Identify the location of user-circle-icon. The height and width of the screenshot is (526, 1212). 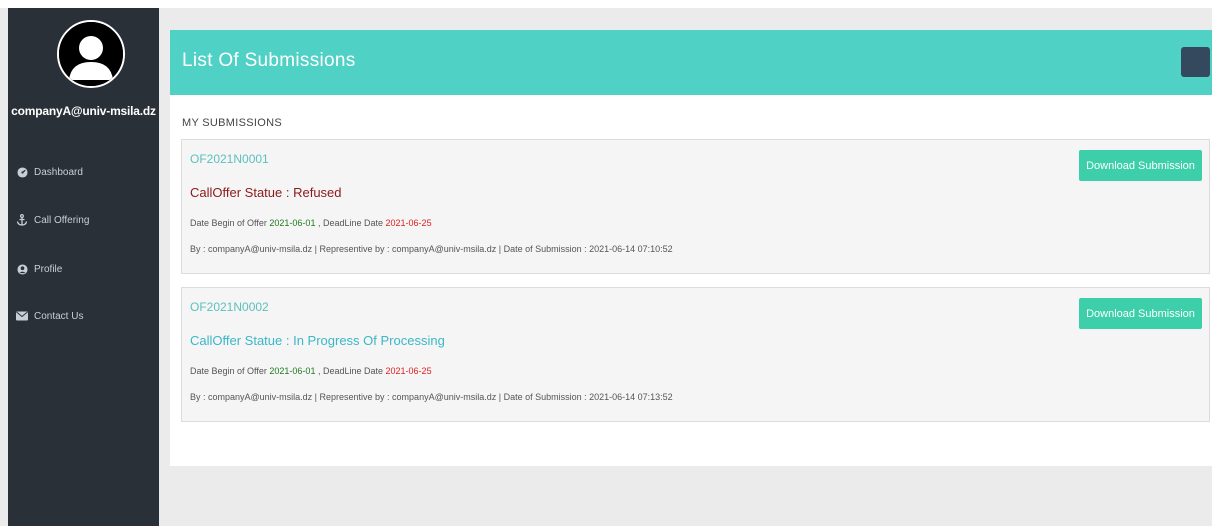
(22, 269).